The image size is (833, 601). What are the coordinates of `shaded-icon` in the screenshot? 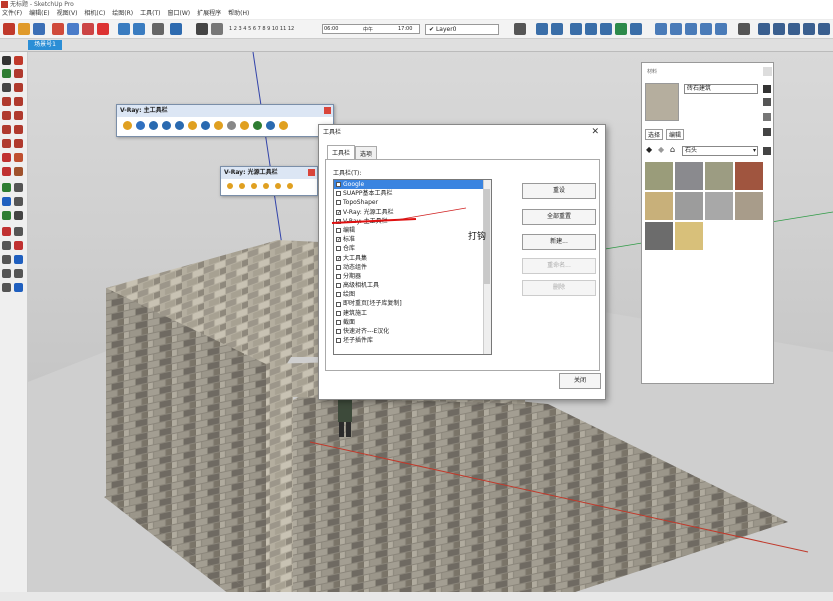 It's located at (691, 29).